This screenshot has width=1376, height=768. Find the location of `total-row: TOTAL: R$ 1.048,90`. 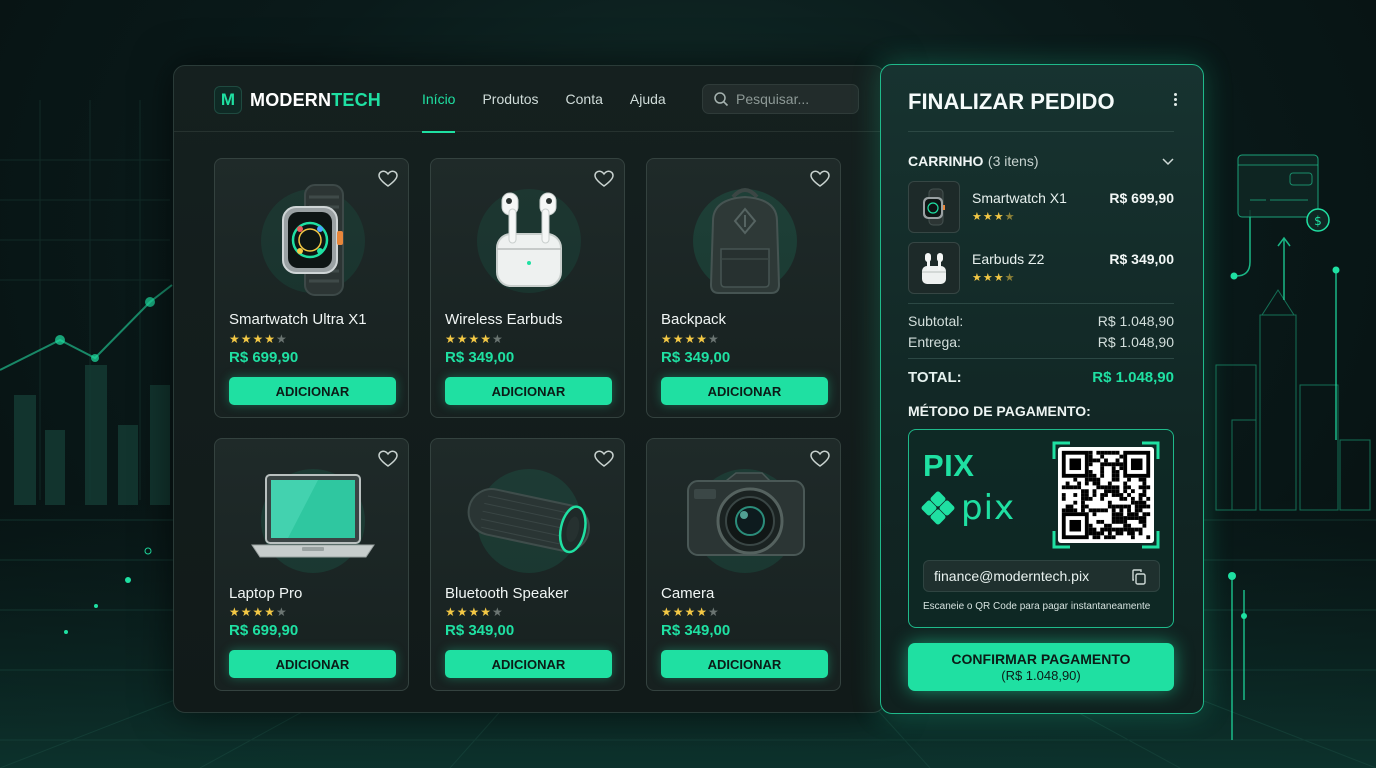

total-row: TOTAL: R$ 1.048,90 is located at coordinates (1041, 377).